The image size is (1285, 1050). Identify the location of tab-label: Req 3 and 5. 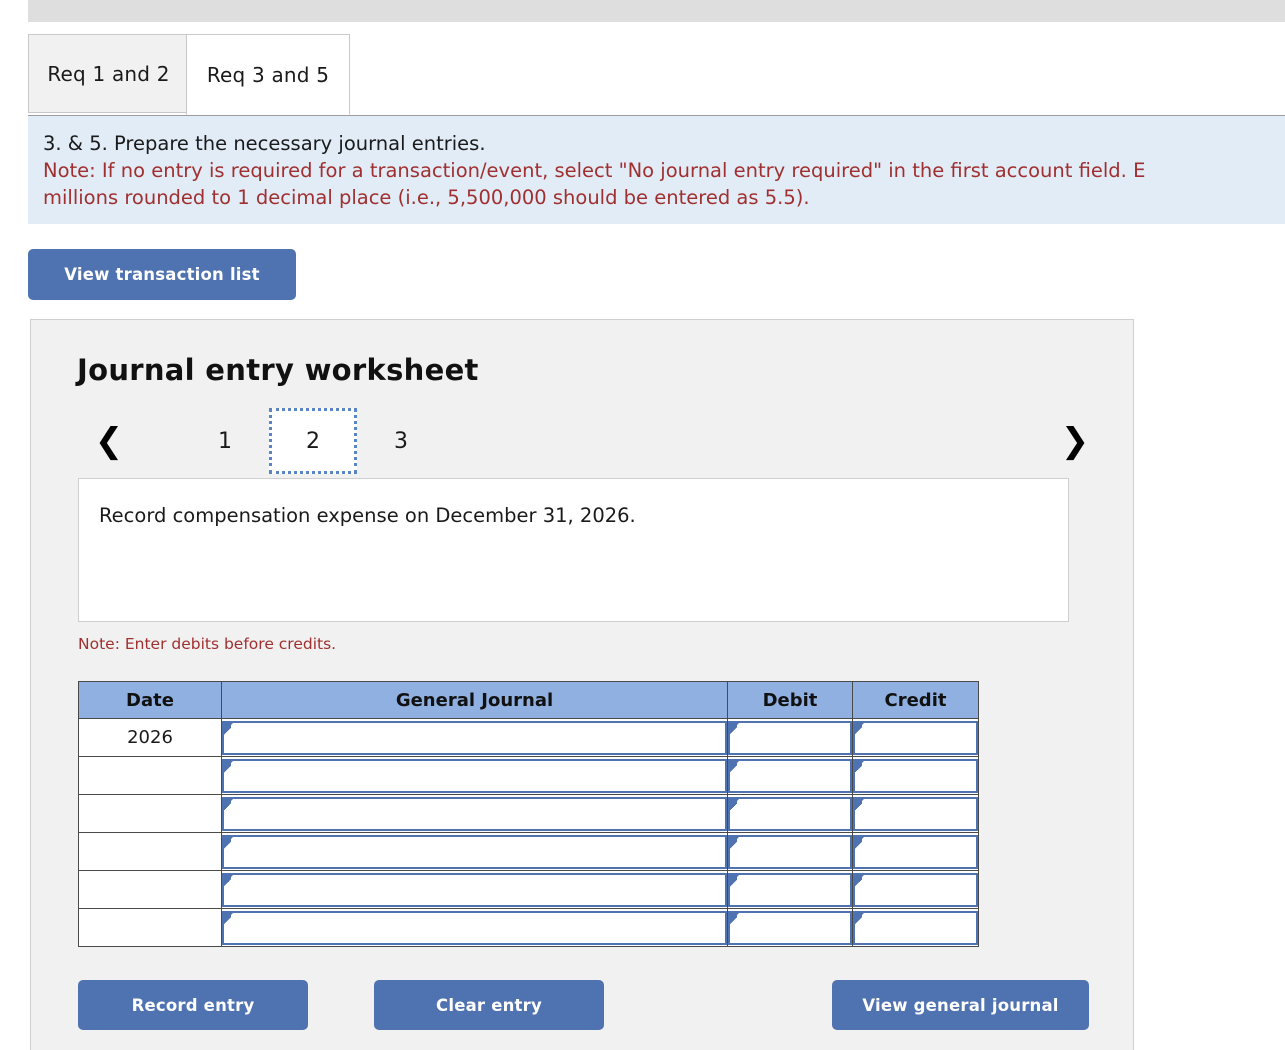
(268, 74).